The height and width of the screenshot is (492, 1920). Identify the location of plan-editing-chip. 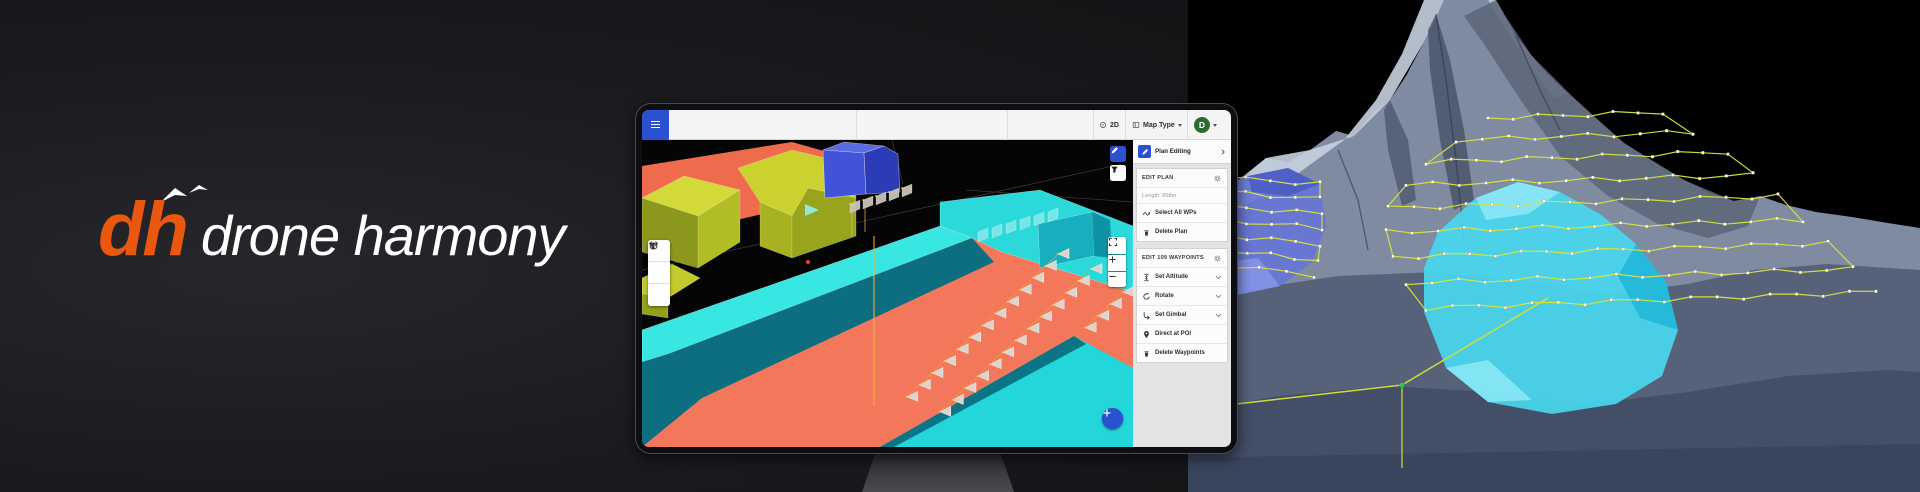
(1144, 151).